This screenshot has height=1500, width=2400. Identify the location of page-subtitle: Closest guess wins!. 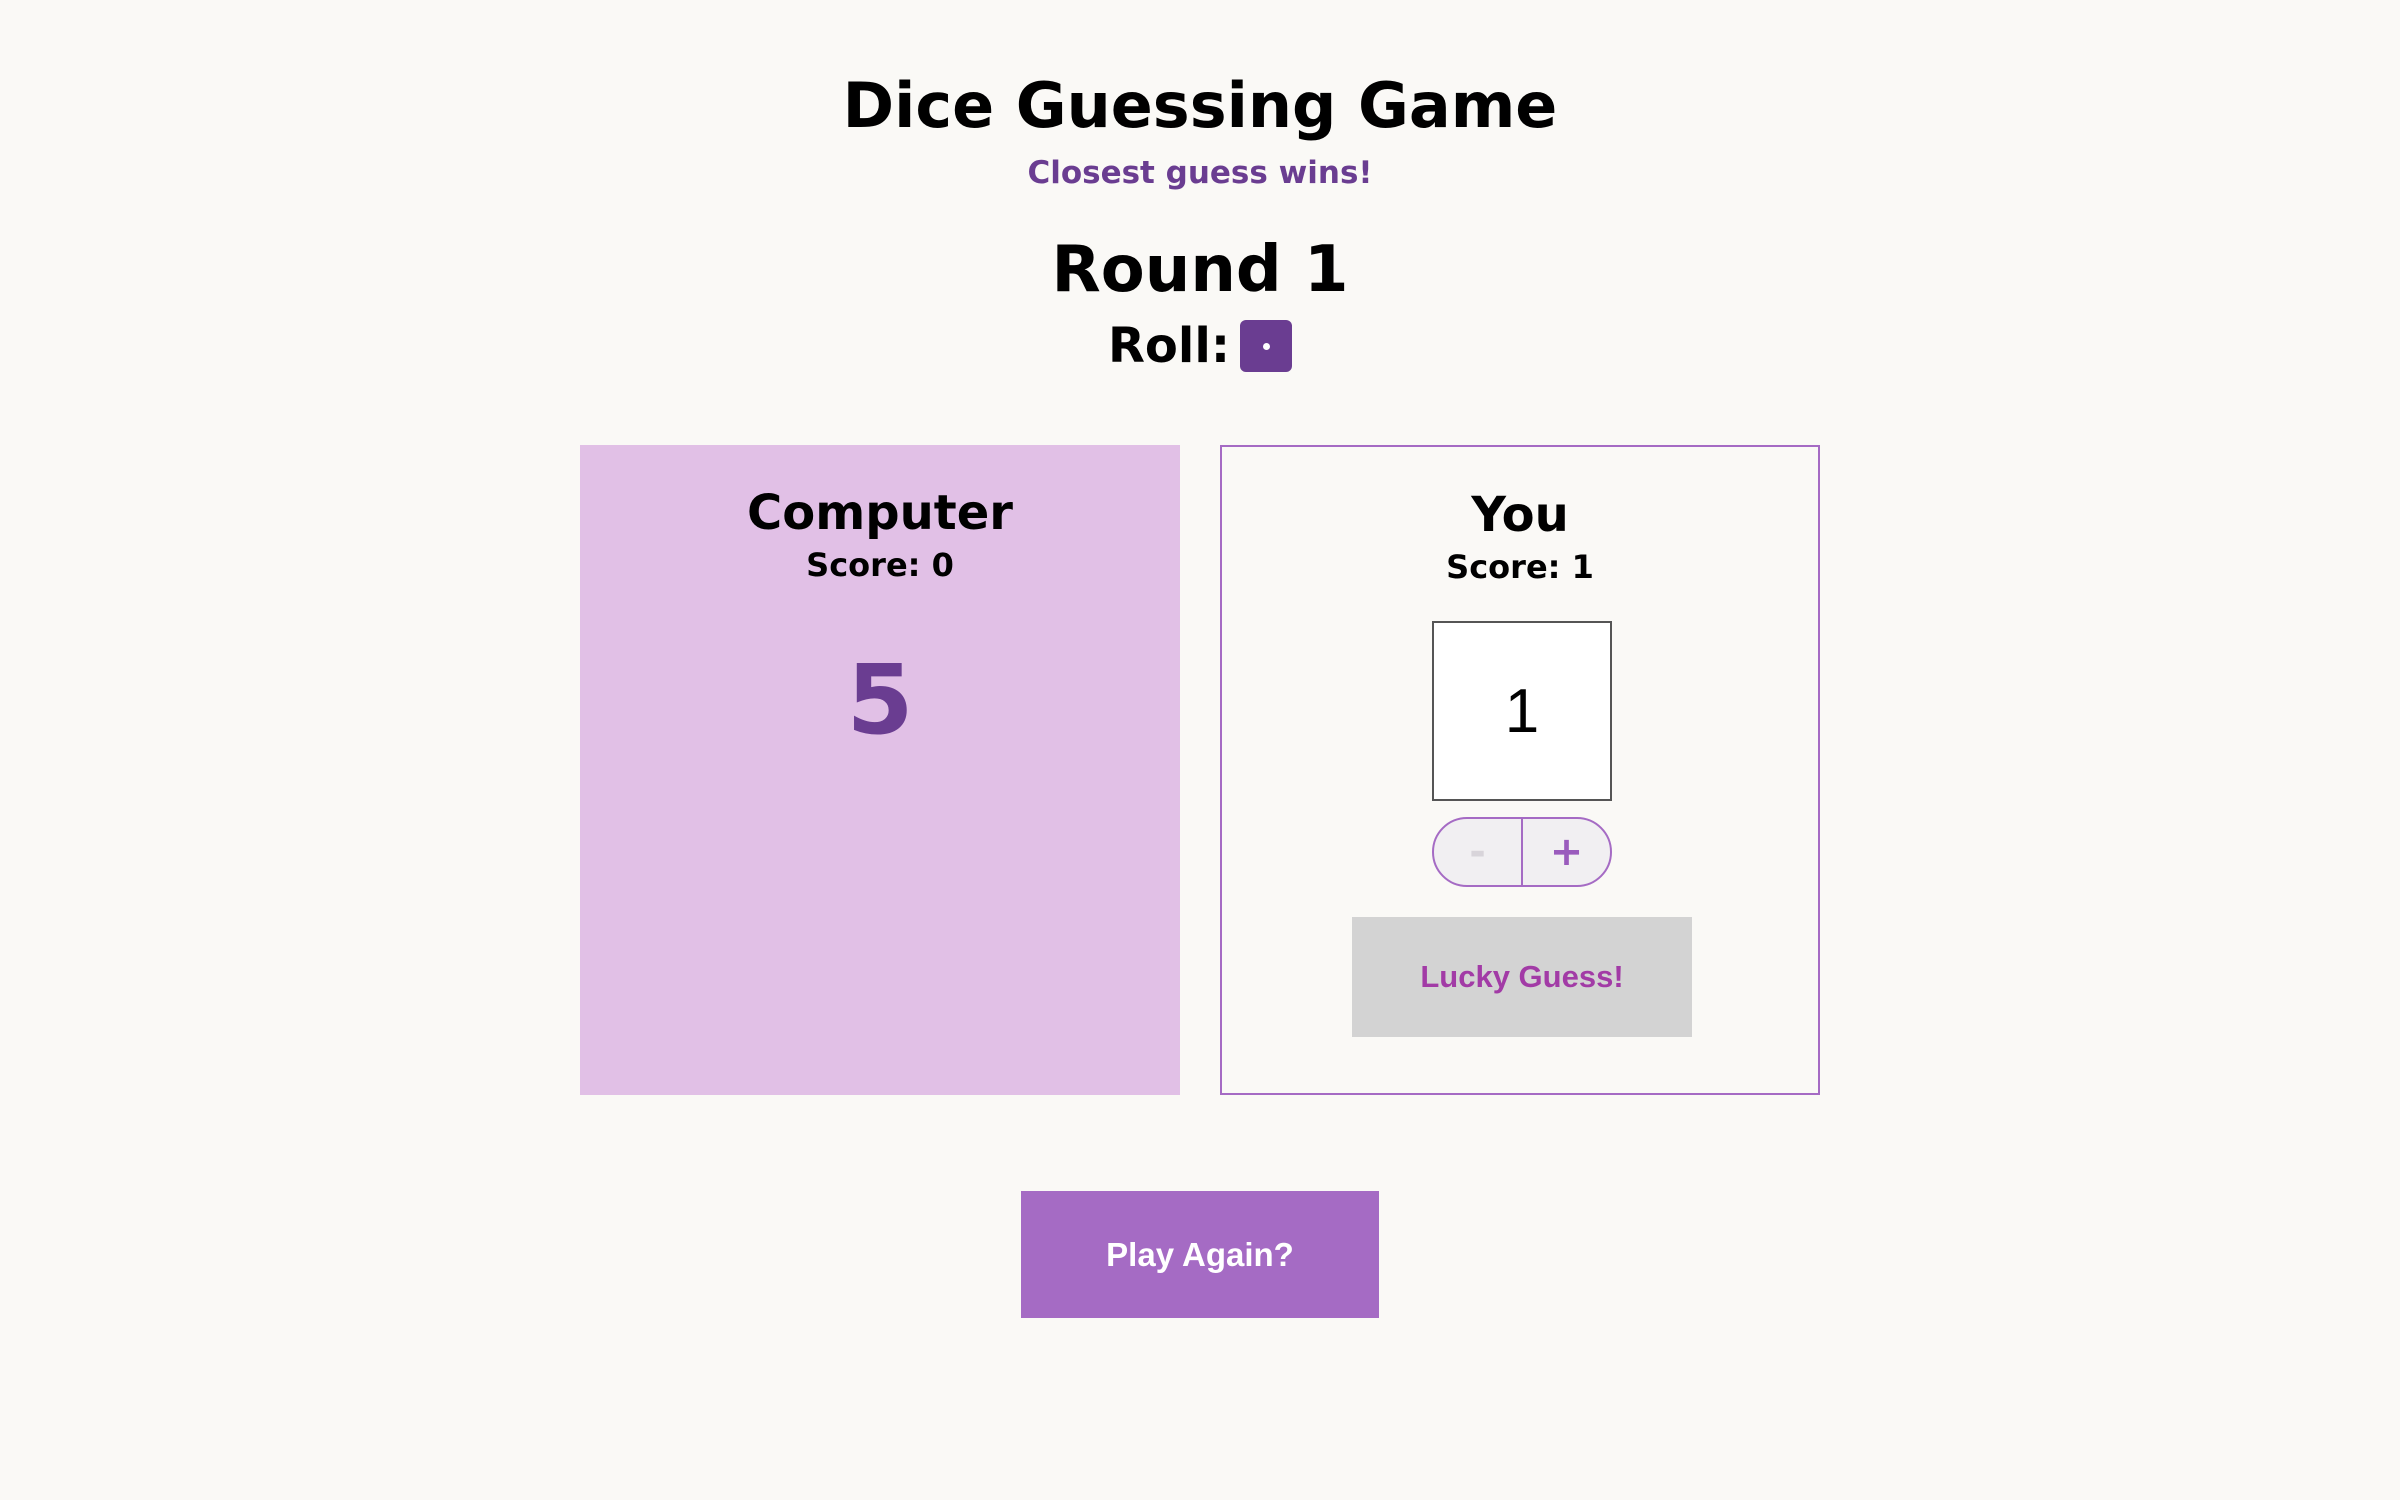
(1200, 173).